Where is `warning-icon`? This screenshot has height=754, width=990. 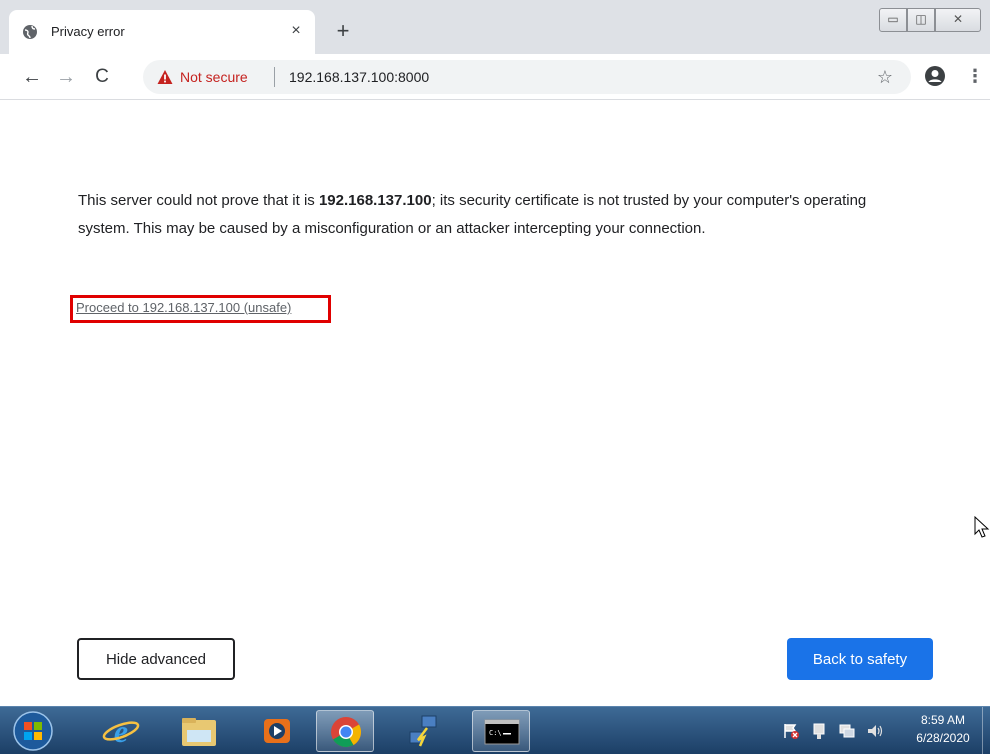 warning-icon is located at coordinates (165, 77).